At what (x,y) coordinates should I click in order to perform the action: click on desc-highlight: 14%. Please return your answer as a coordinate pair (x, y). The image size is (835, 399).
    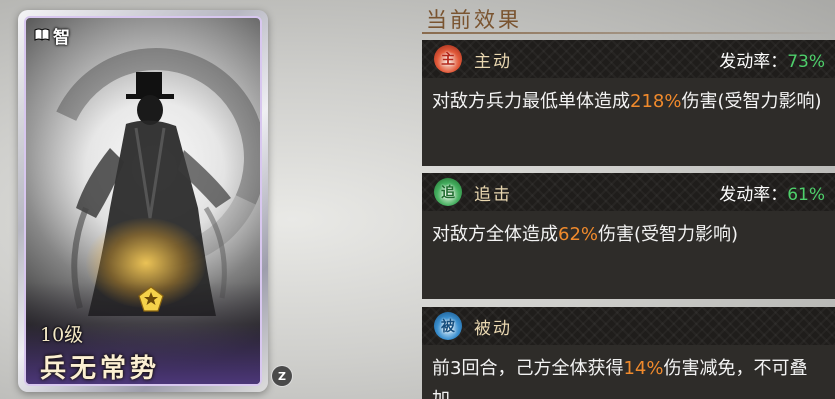
    Looking at the image, I should click on (643, 368).